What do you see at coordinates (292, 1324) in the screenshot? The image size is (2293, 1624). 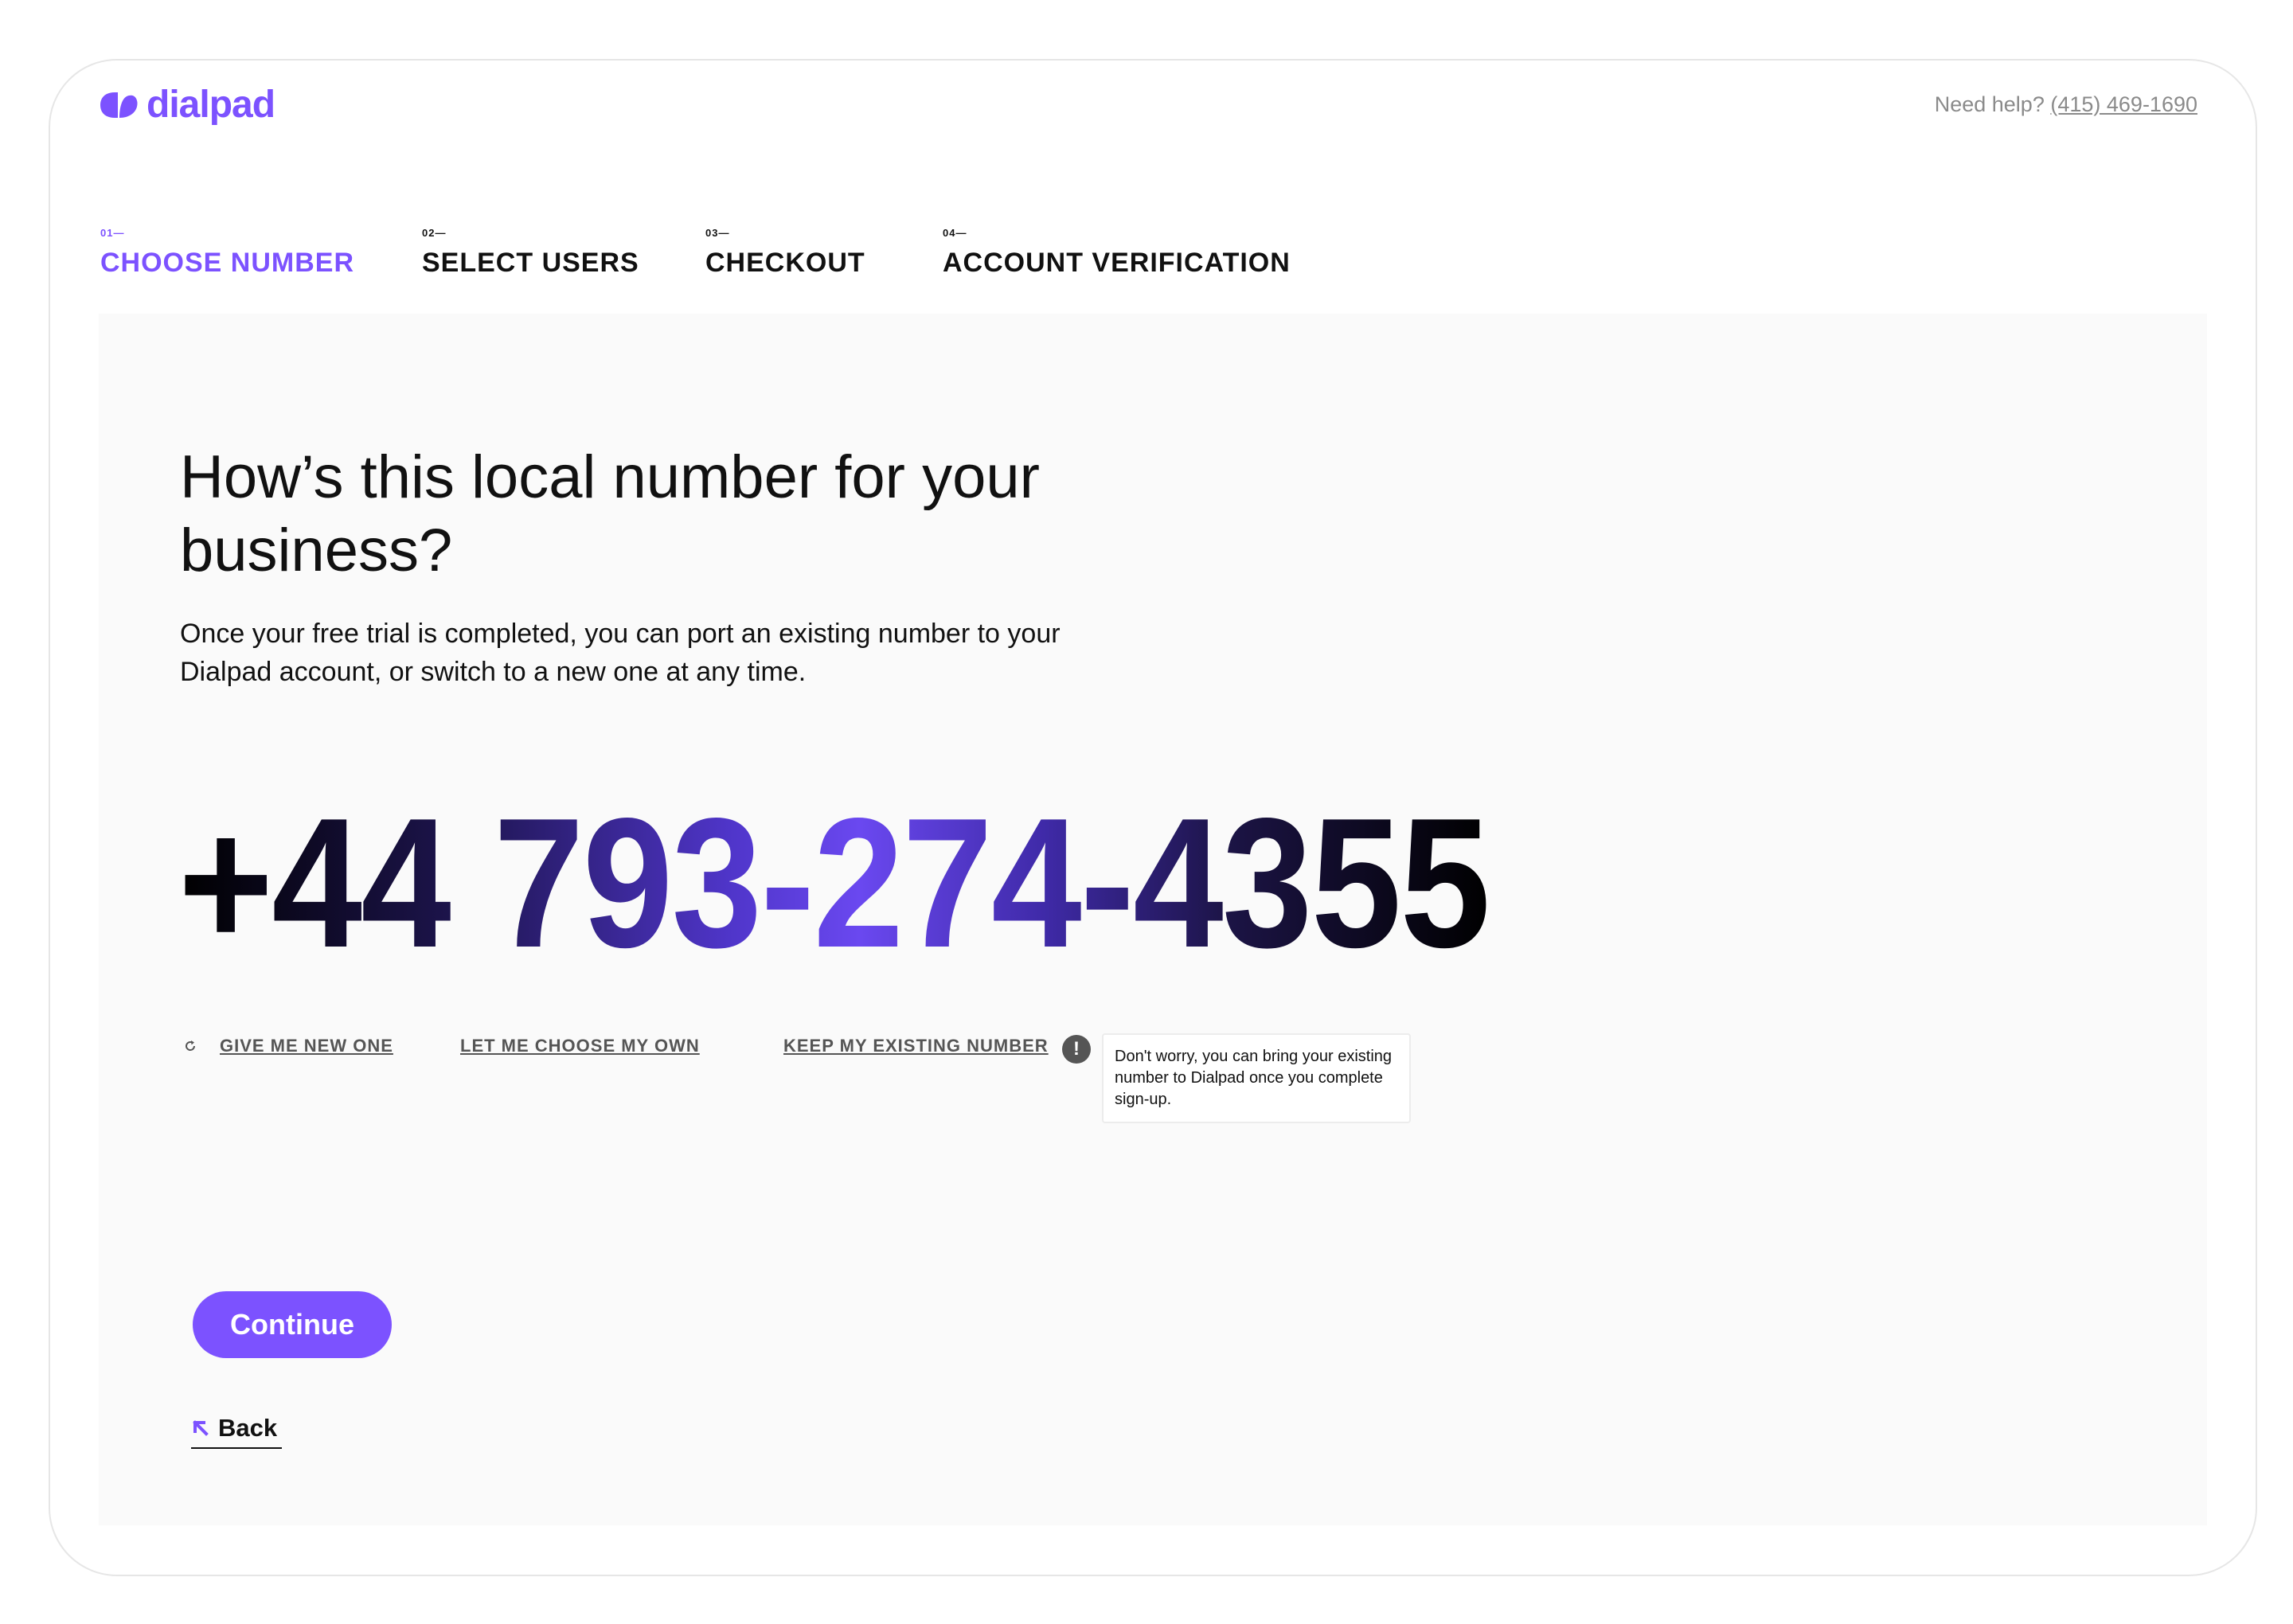 I see `continue-button: Continue` at bounding box center [292, 1324].